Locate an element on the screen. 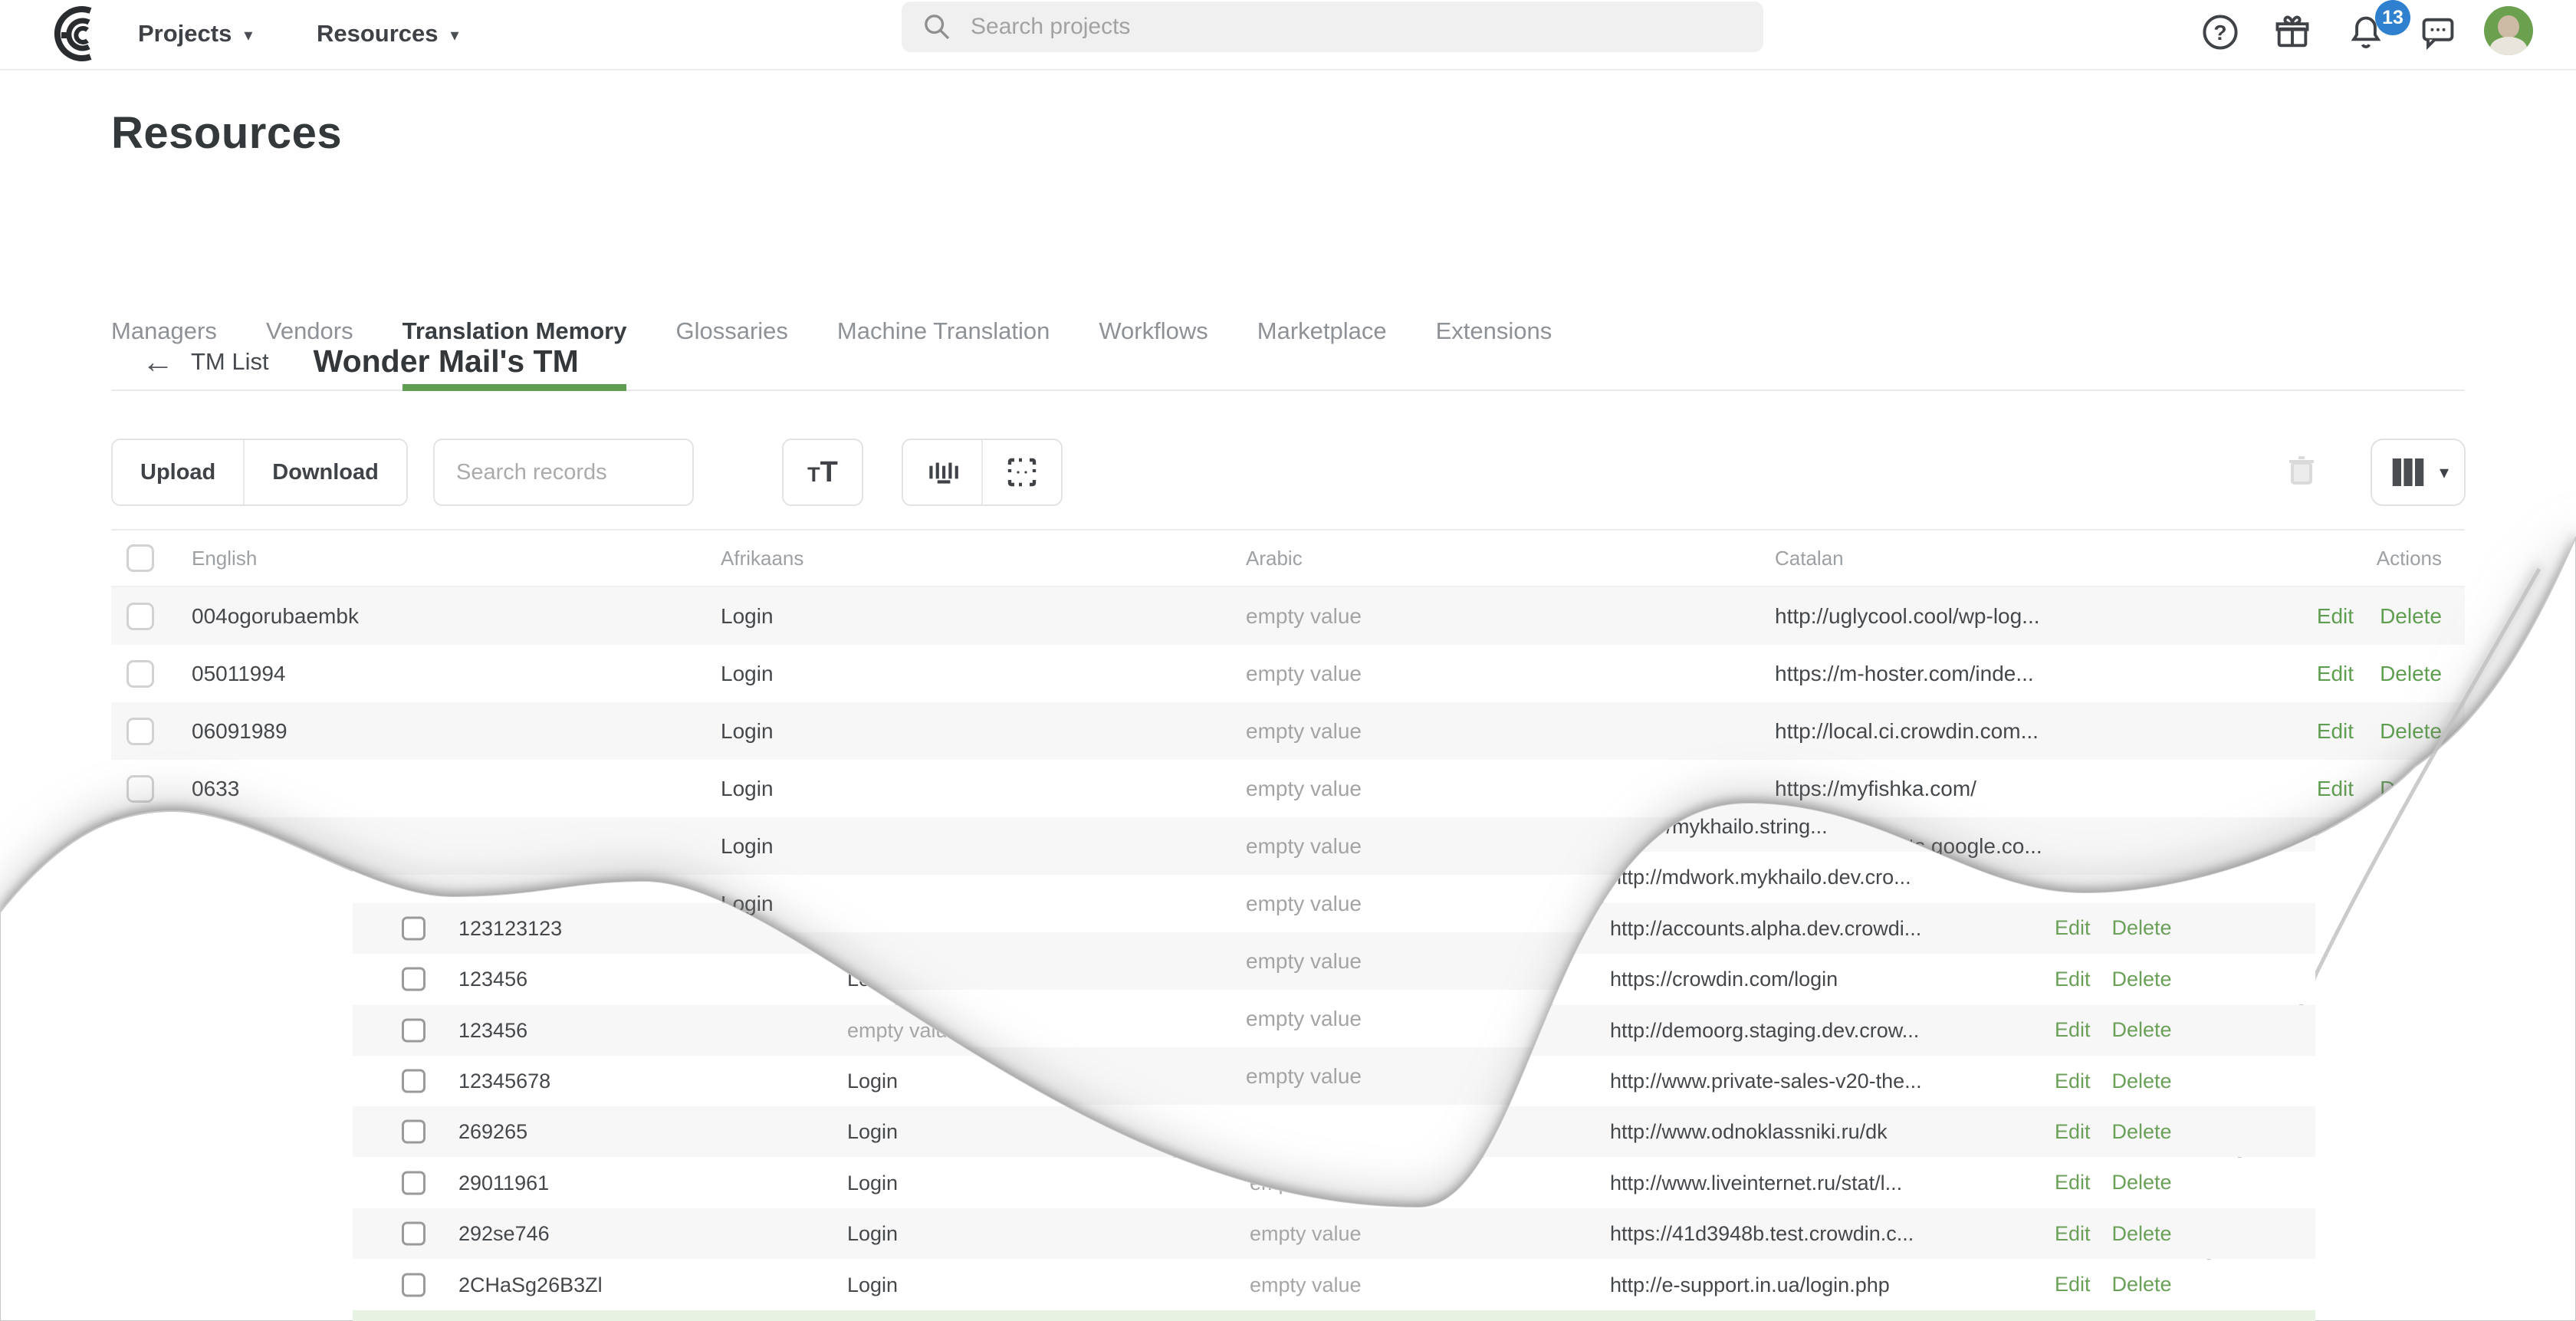 Image resolution: width=2576 pixels, height=1321 pixels. app-logo-icon is located at coordinates (76, 38).